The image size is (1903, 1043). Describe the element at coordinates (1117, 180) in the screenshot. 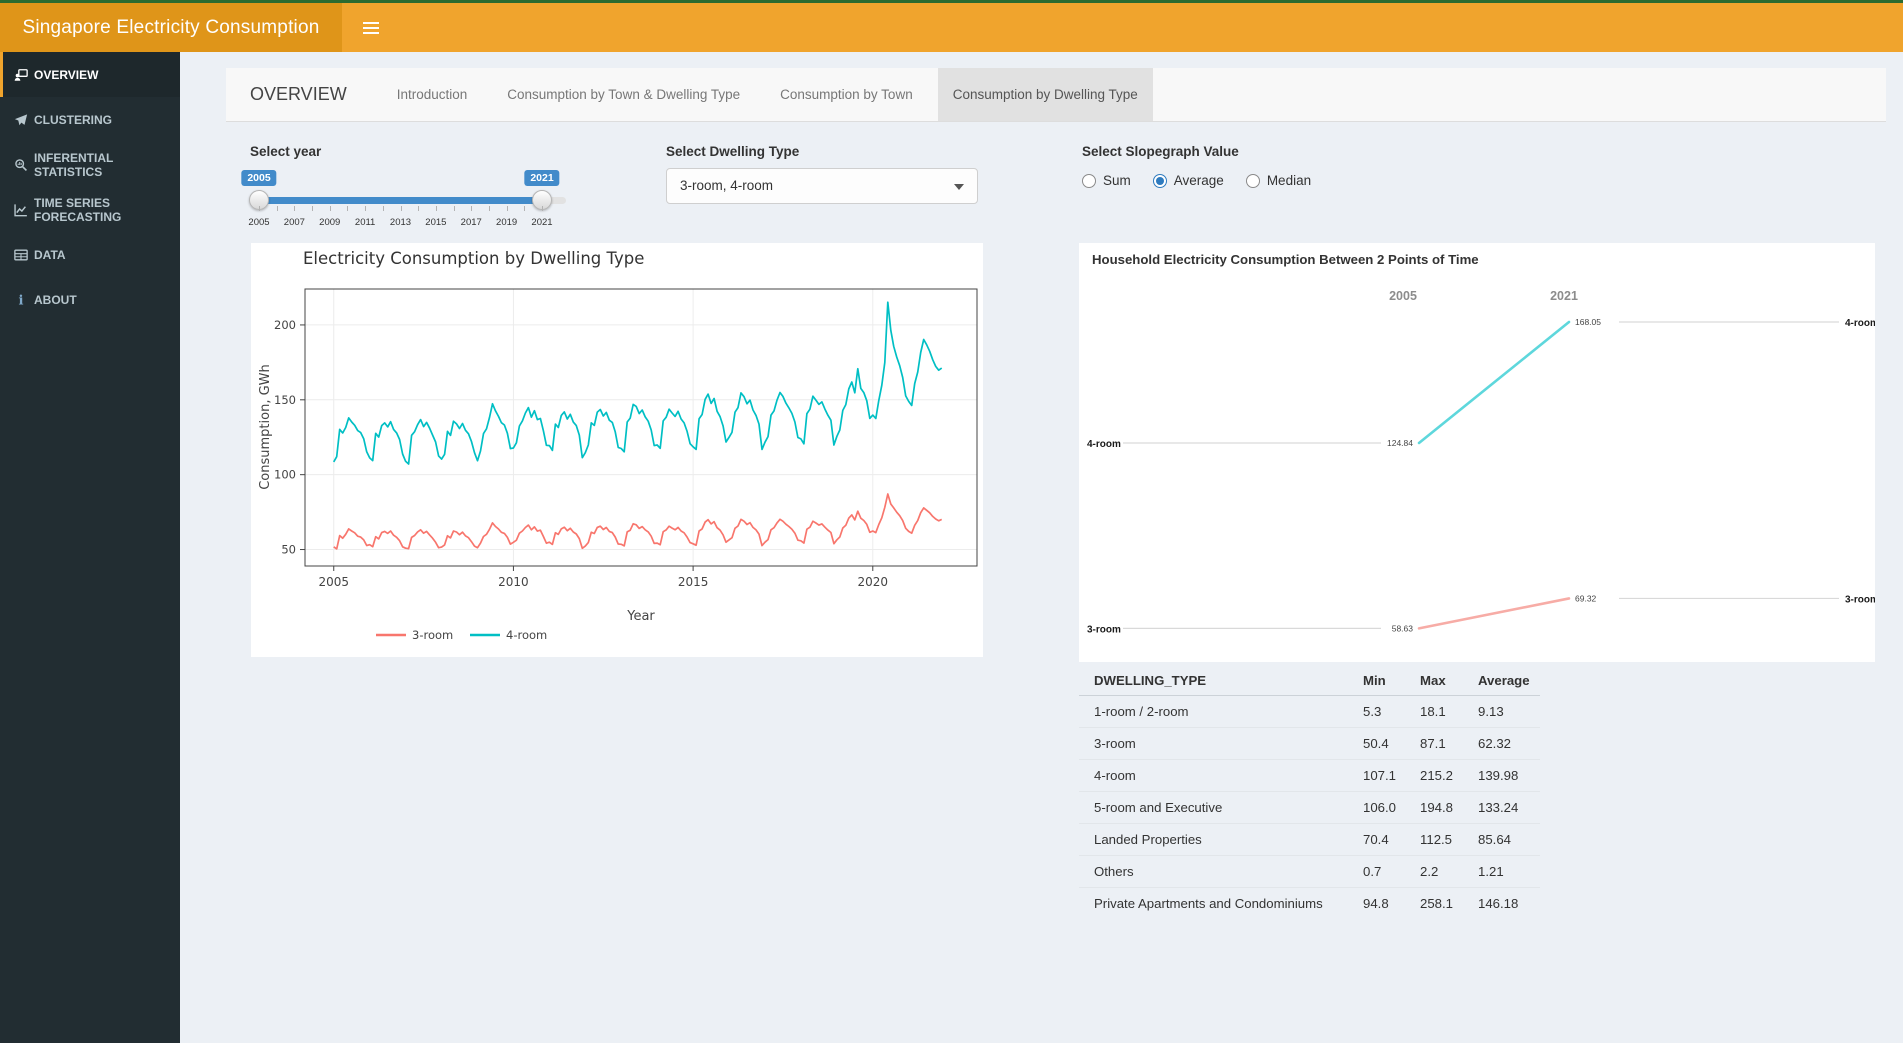

I see `radio-option-label: Sum` at that location.